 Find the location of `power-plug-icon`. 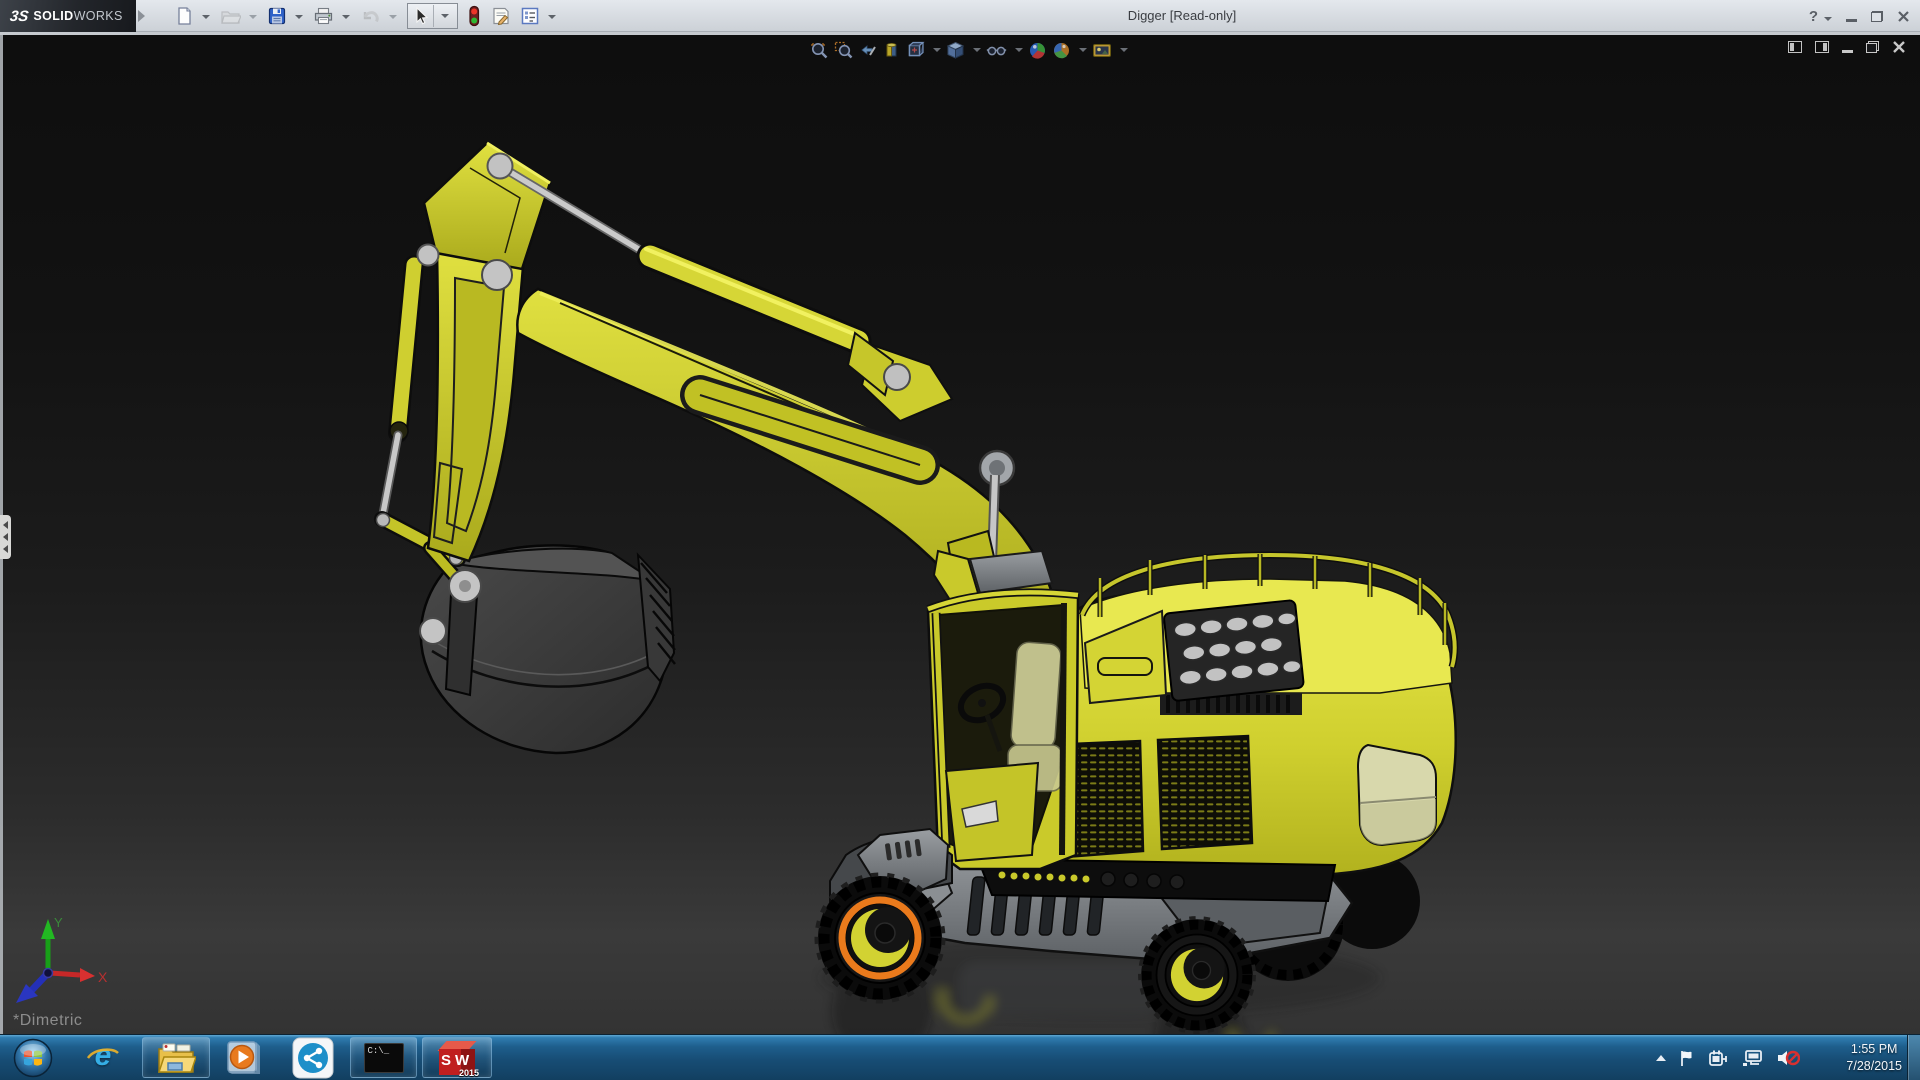

power-plug-icon is located at coordinates (1719, 1058).